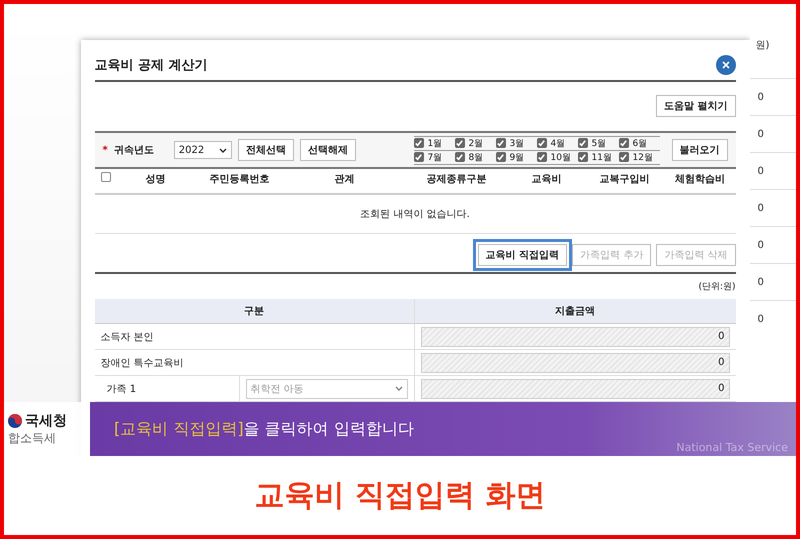 Image resolution: width=800 pixels, height=539 pixels. I want to click on brand-text: National Tax Service, so click(732, 447).